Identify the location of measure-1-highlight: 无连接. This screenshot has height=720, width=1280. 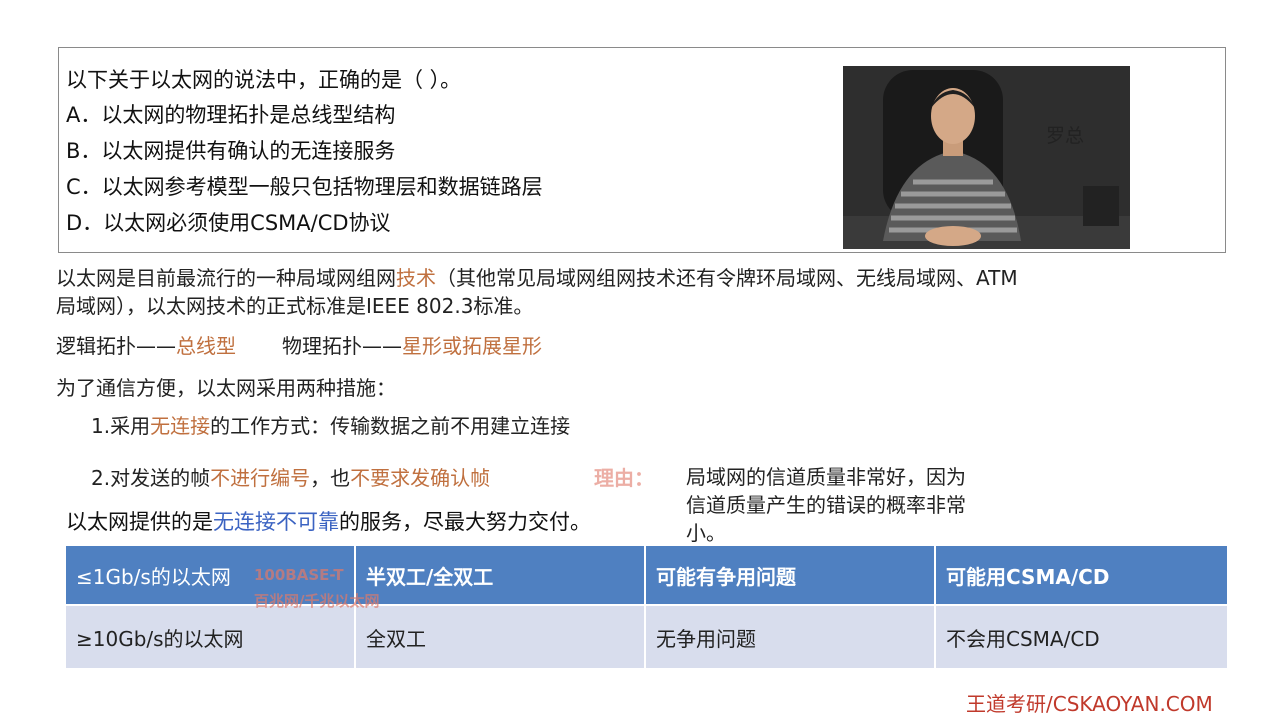
(180, 426).